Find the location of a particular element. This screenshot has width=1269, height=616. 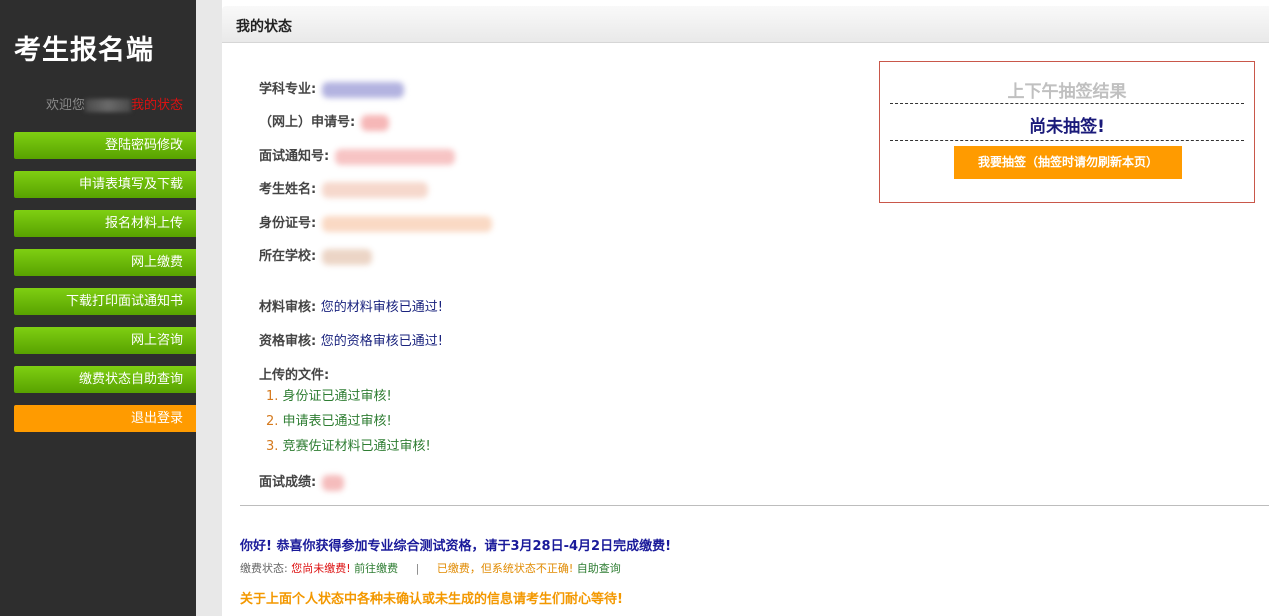

sidebar-item-upload-materials: 报名材料上传 is located at coordinates (105, 223).